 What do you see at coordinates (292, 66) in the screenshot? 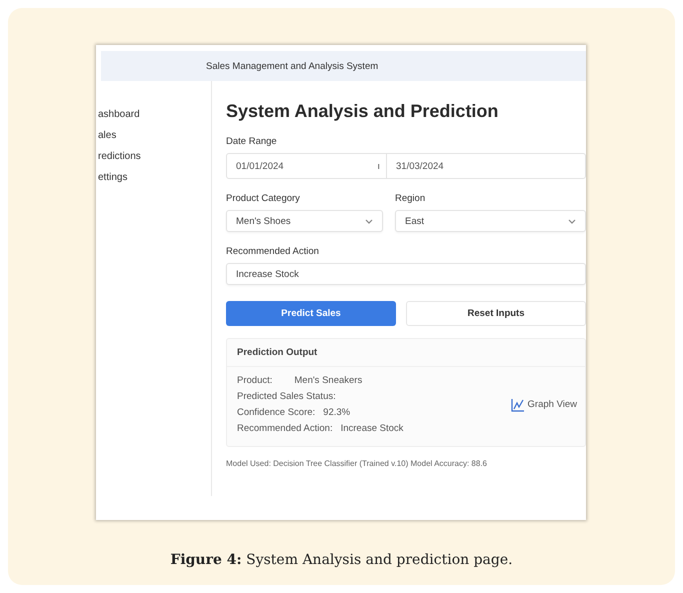
I see `app-title: Sales Management and Analysis System` at bounding box center [292, 66].